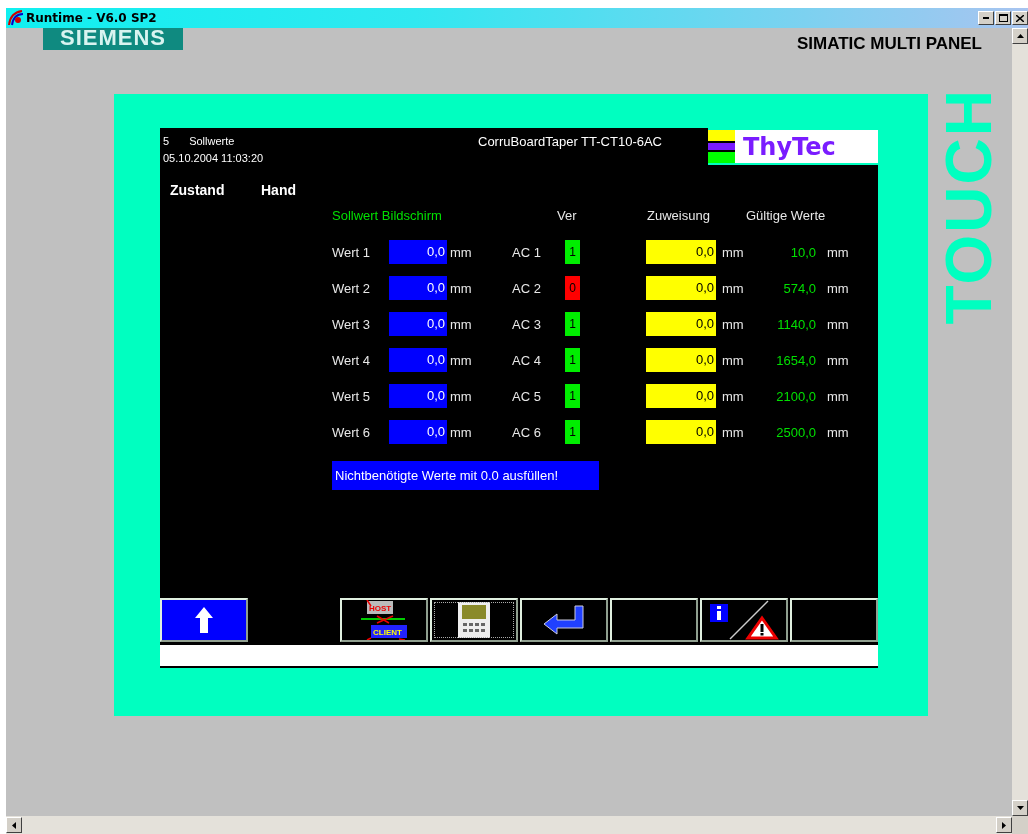 This screenshot has width=1028, height=834. Describe the element at coordinates (352, 252) in the screenshot. I see `value-label: Wert 1` at that location.